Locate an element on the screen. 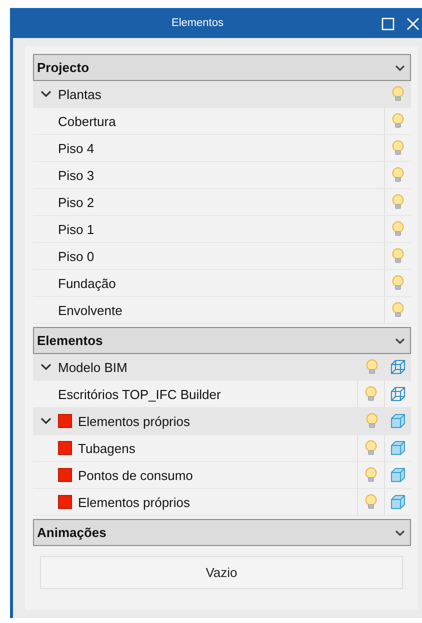 Image resolution: width=422 pixels, height=623 pixels. item-label: Envolvente is located at coordinates (90, 310).